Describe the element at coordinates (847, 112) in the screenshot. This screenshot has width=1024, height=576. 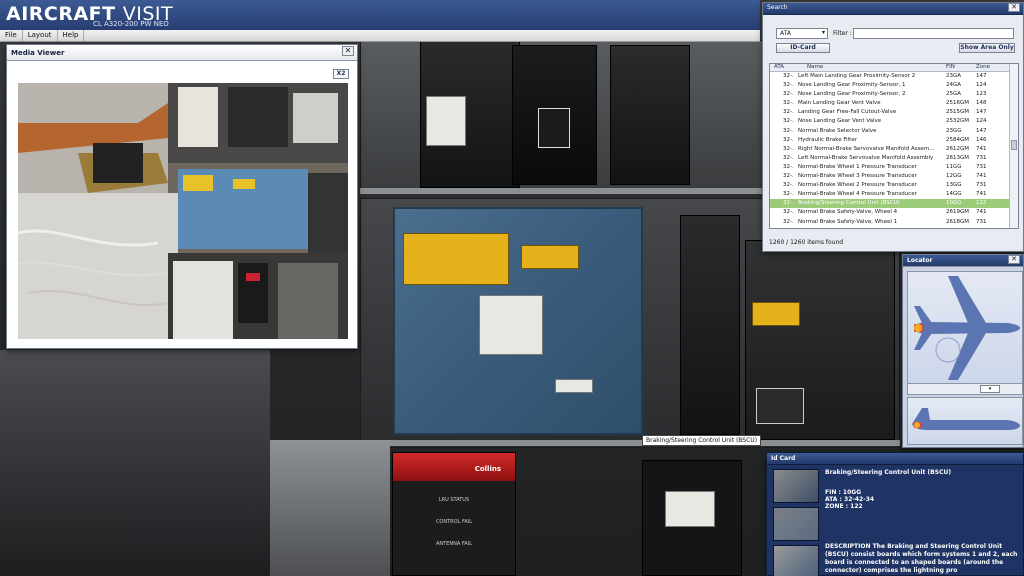
I see `cell-name: Landing Gear Free-Fall Cutout-Valve` at that location.